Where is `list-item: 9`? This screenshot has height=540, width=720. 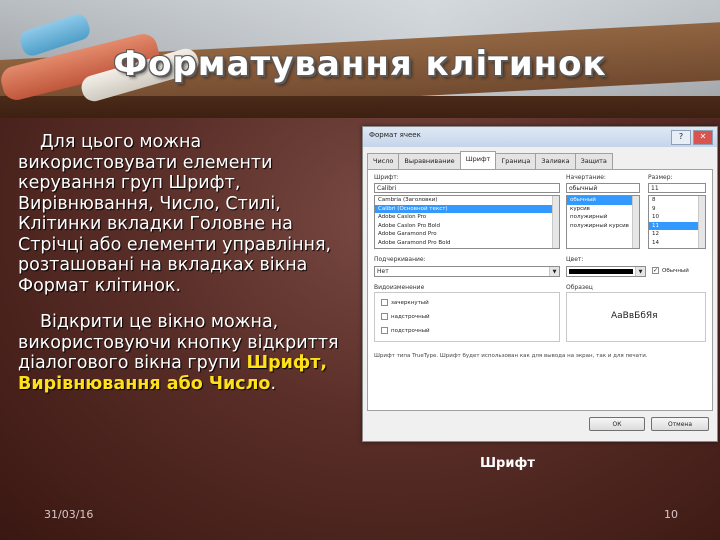
list-item: 9 is located at coordinates (677, 209).